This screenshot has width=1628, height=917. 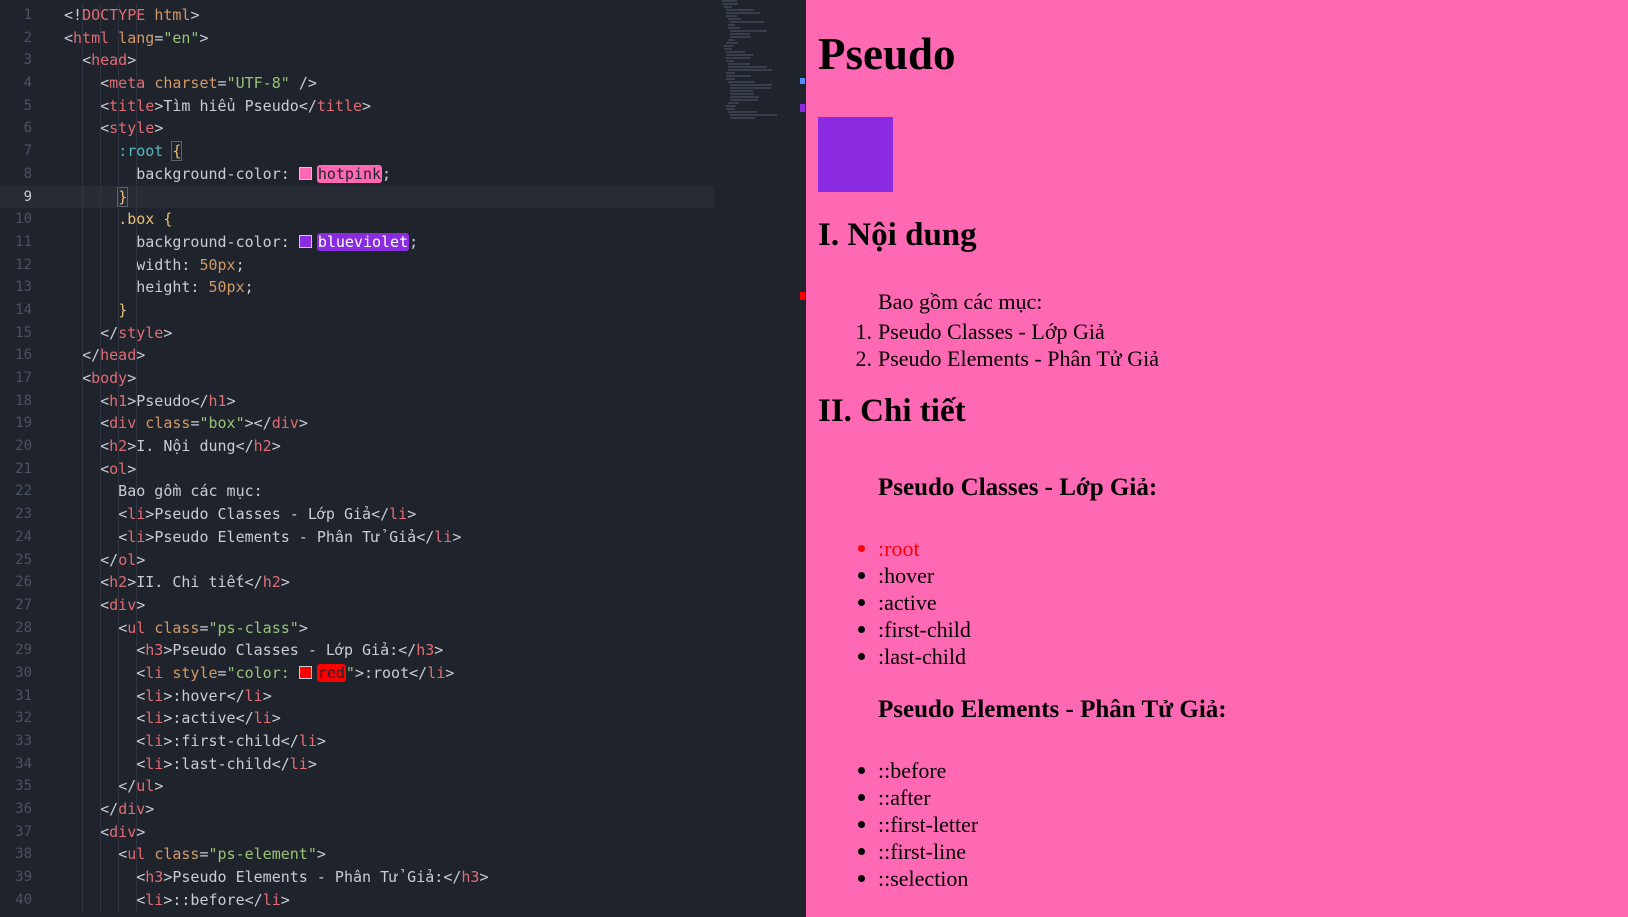 What do you see at coordinates (167, 696) in the screenshot?
I see `code-text: <li>:hover</li>` at bounding box center [167, 696].